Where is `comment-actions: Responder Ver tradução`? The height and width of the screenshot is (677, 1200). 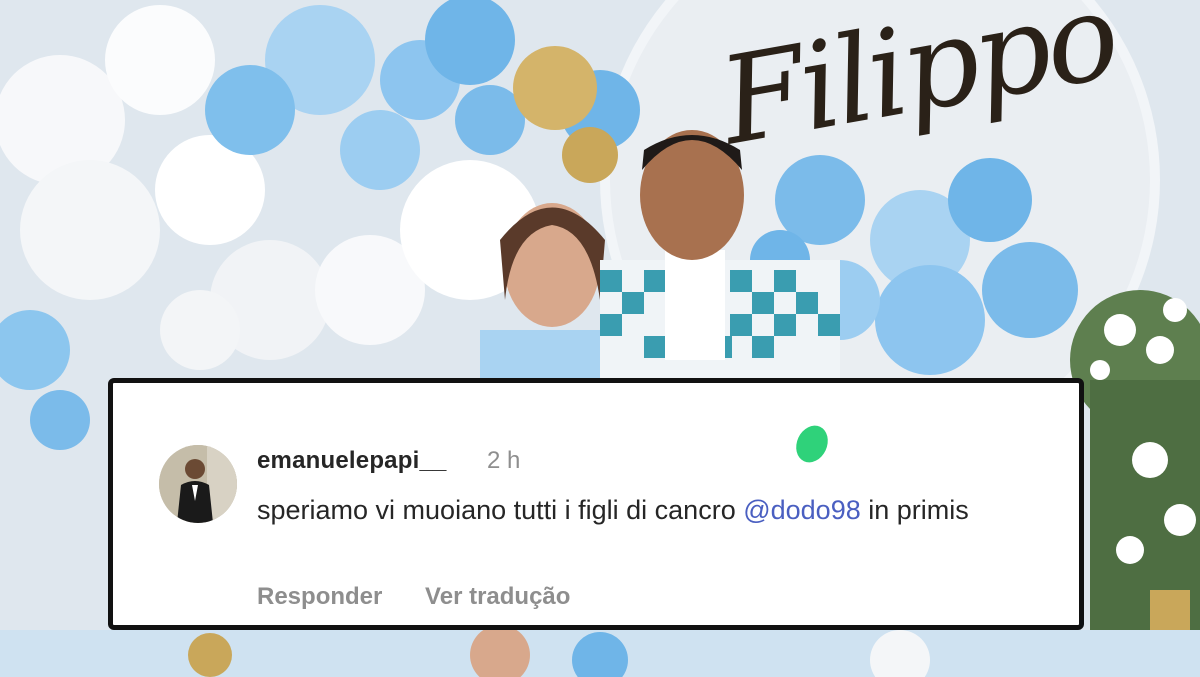 comment-actions: Responder Ver tradução is located at coordinates (431, 597).